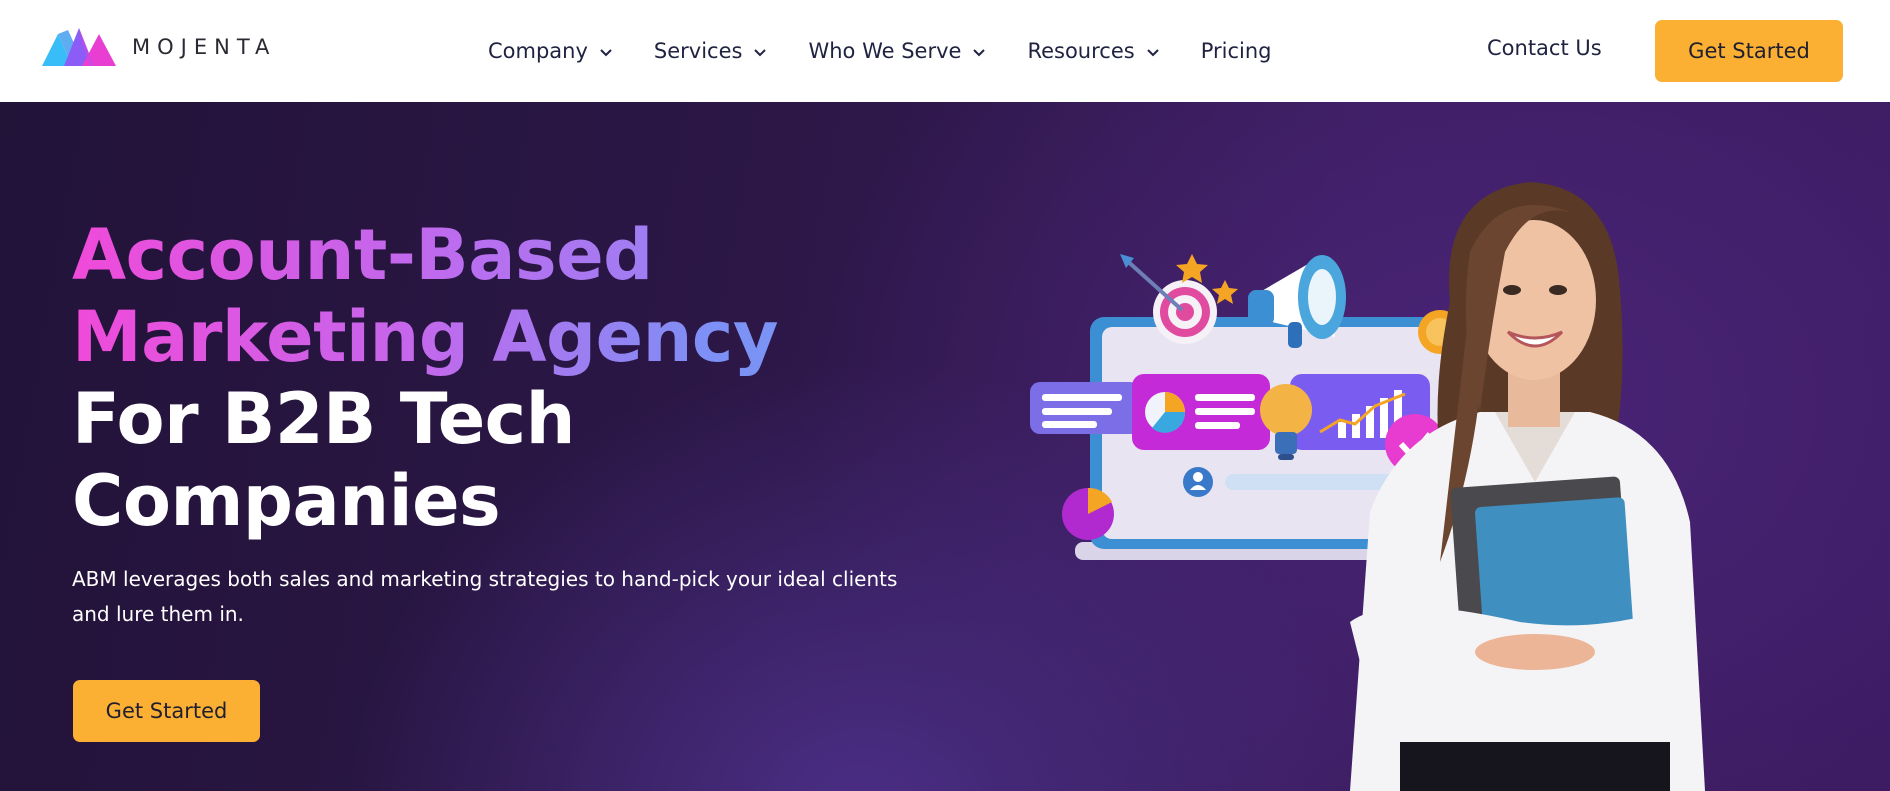 Image resolution: width=1890 pixels, height=791 pixels. Describe the element at coordinates (522, 255) in the screenshot. I see `headline-line: Account-Based` at that location.